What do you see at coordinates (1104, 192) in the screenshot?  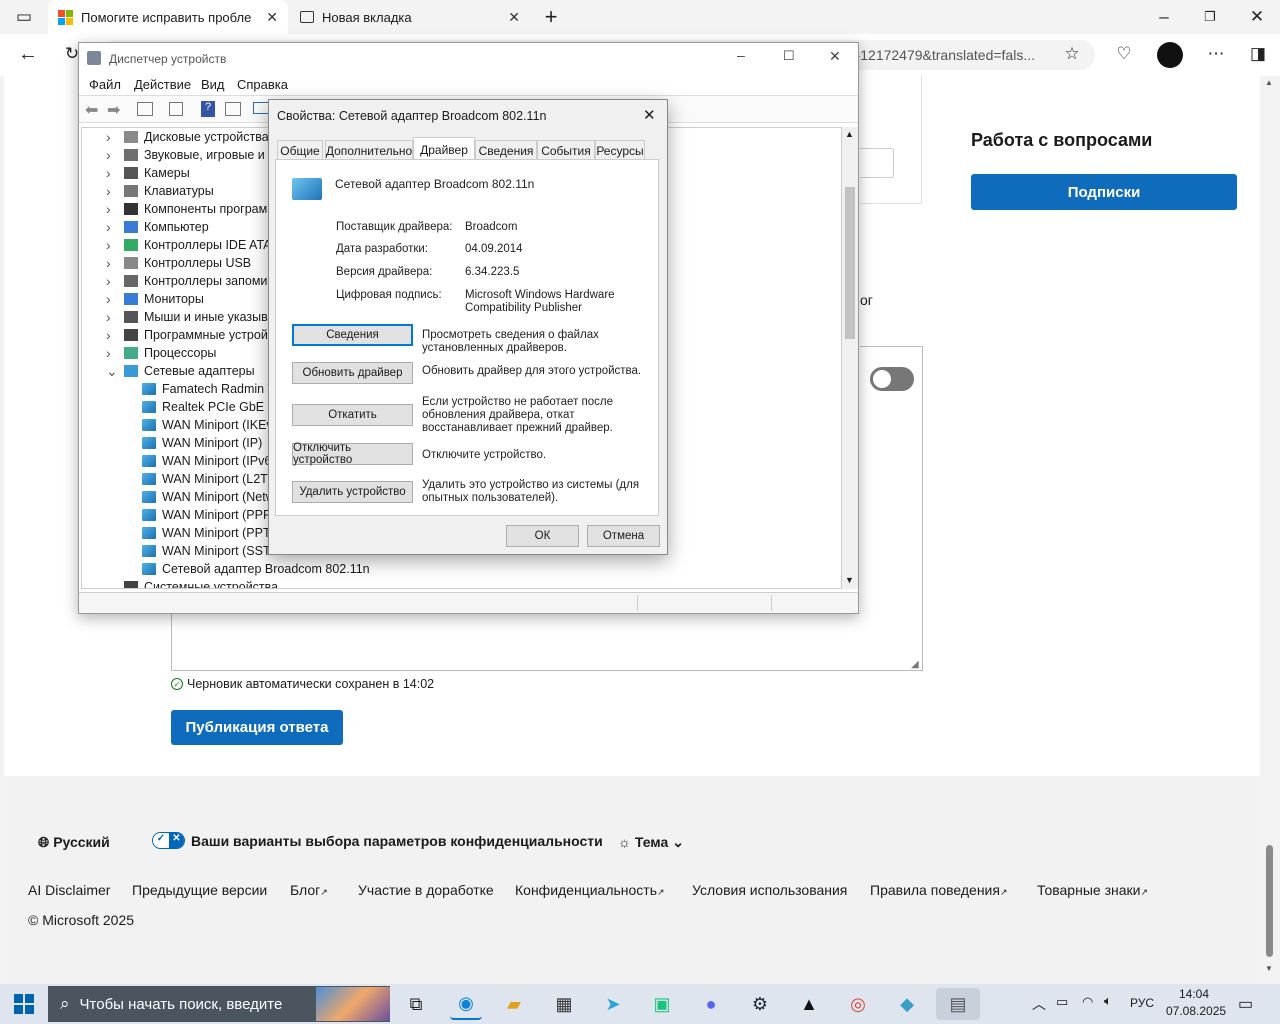 I see `subscribe-button: Подписки` at bounding box center [1104, 192].